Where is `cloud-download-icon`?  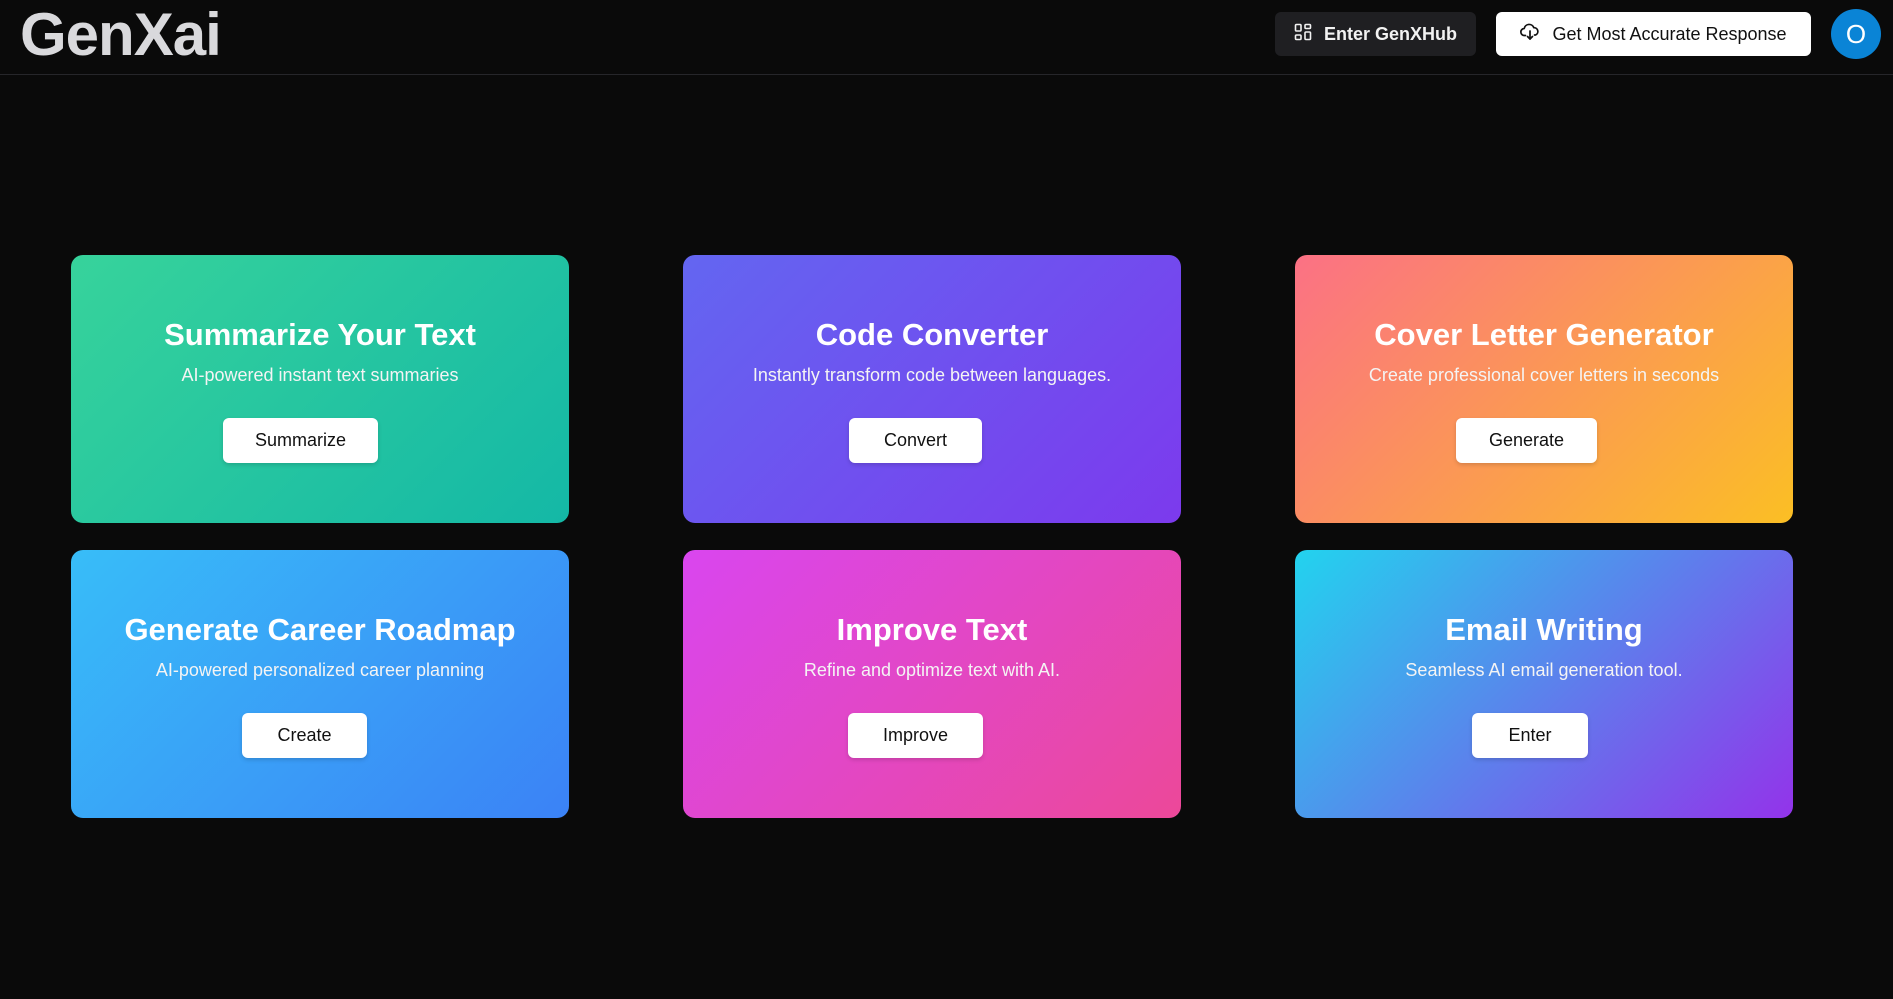 cloud-download-icon is located at coordinates (1530, 34).